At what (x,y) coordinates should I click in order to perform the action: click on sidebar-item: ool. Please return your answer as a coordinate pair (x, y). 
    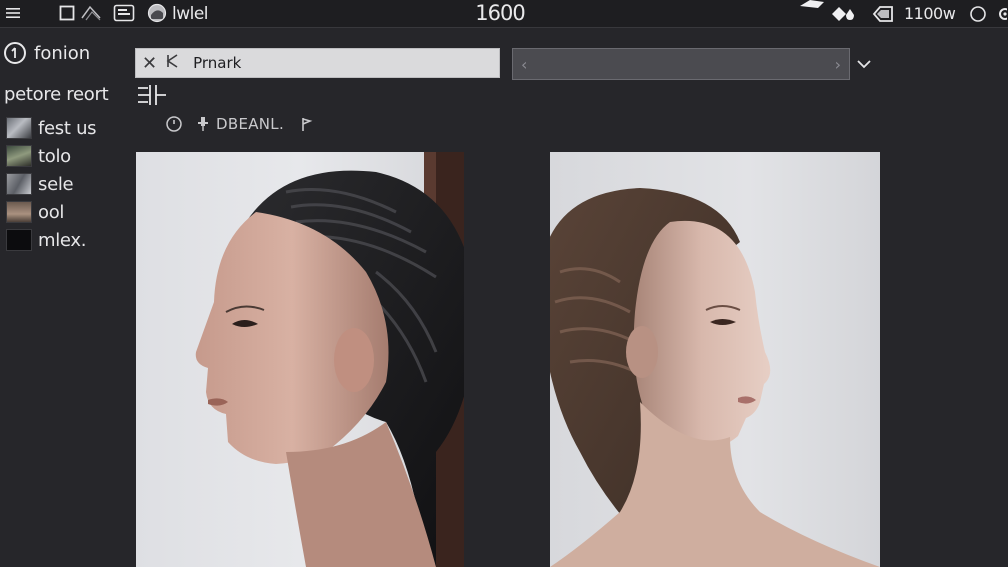
    Looking at the image, I should click on (65, 212).